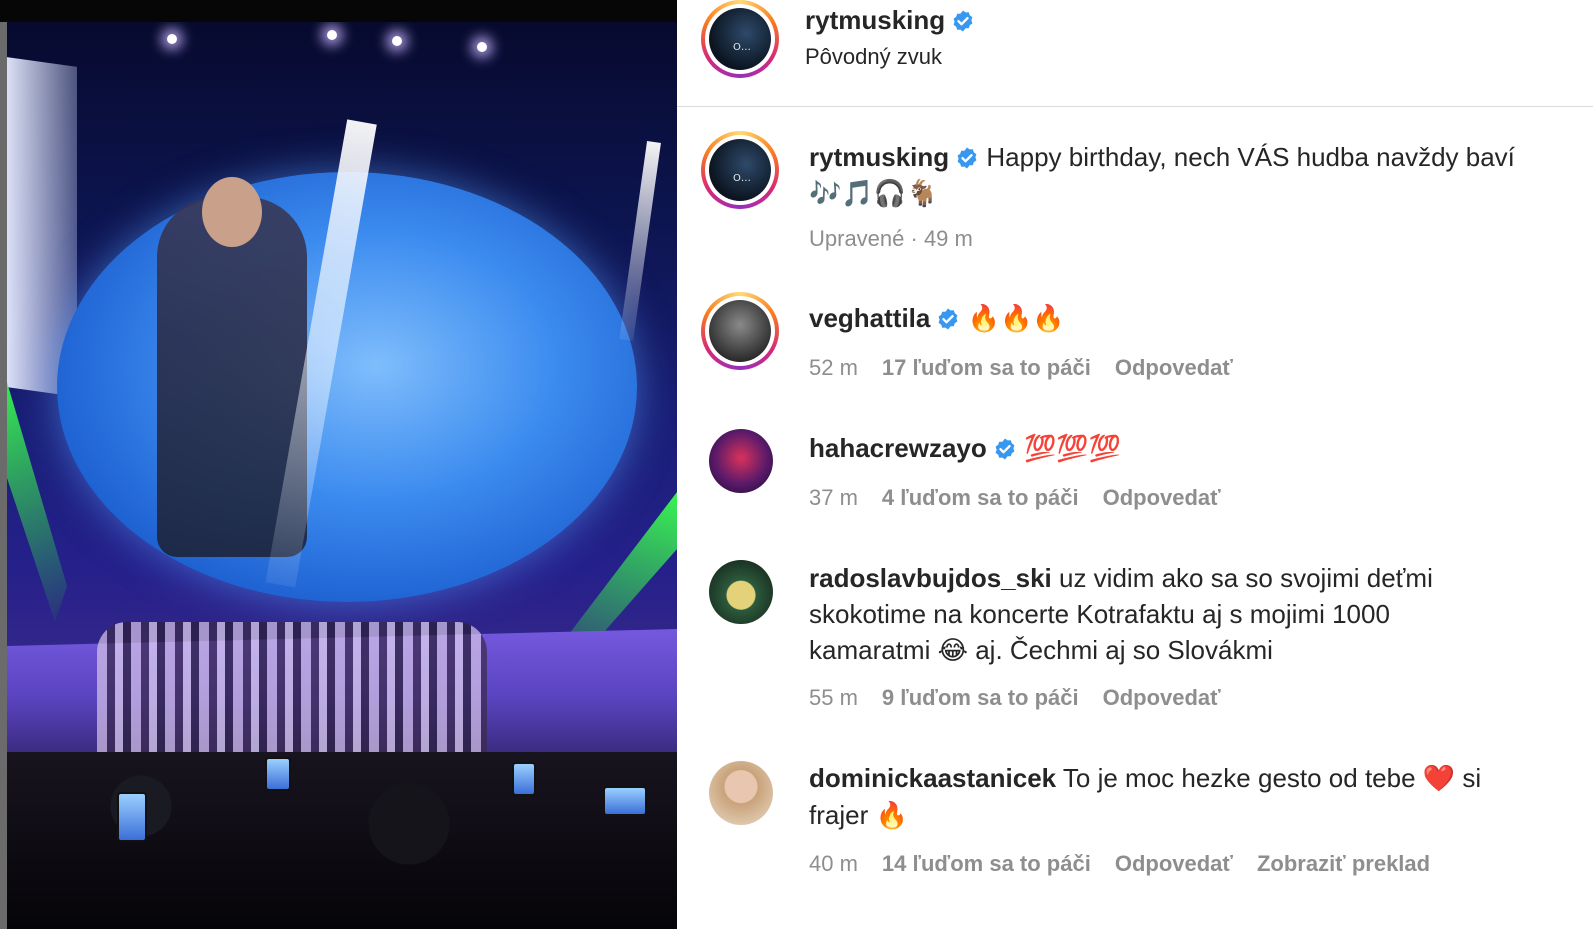 This screenshot has height=929, width=1593. Describe the element at coordinates (338, 11) in the screenshot. I see `video-top-strip` at that location.